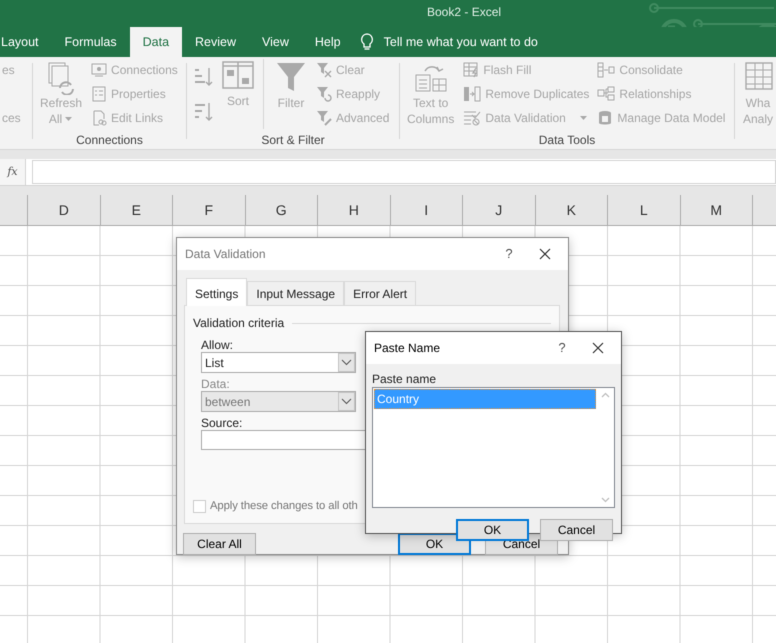  Describe the element at coordinates (221, 423) in the screenshot. I see `field-label: Source:` at that location.